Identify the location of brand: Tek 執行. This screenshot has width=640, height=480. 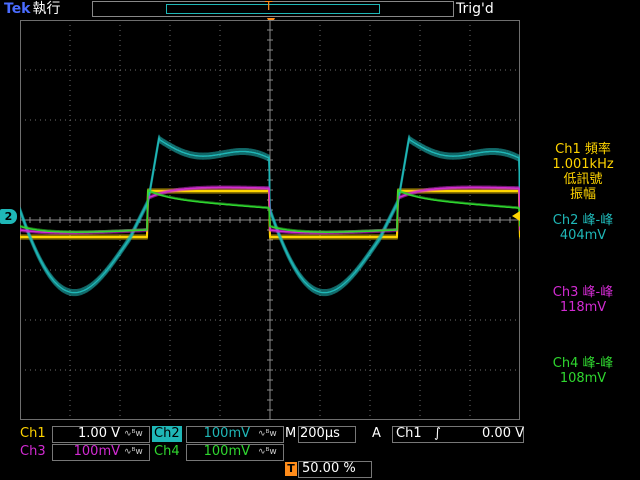
(32, 9).